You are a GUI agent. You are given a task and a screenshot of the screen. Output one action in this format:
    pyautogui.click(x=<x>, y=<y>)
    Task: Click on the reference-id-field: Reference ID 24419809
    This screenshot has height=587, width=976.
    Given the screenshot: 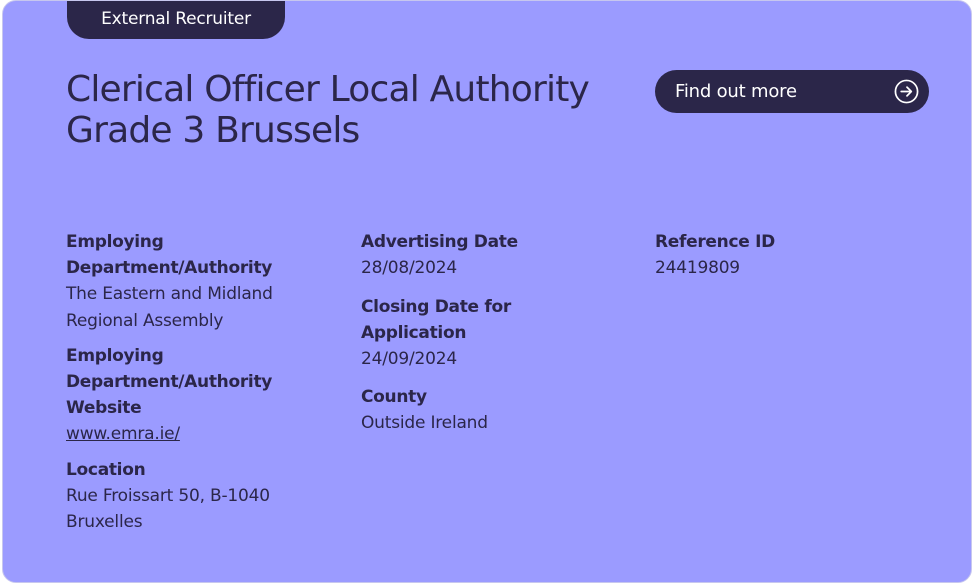 What is the action you would take?
    pyautogui.click(x=780, y=255)
    